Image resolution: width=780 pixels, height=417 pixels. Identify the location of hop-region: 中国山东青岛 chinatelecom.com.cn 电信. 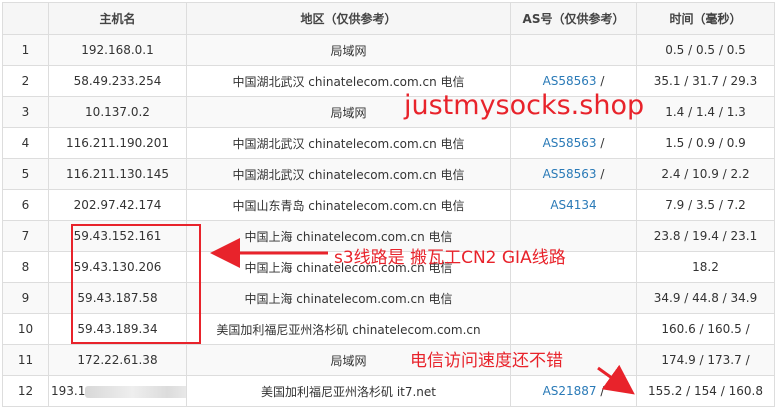
(348, 205).